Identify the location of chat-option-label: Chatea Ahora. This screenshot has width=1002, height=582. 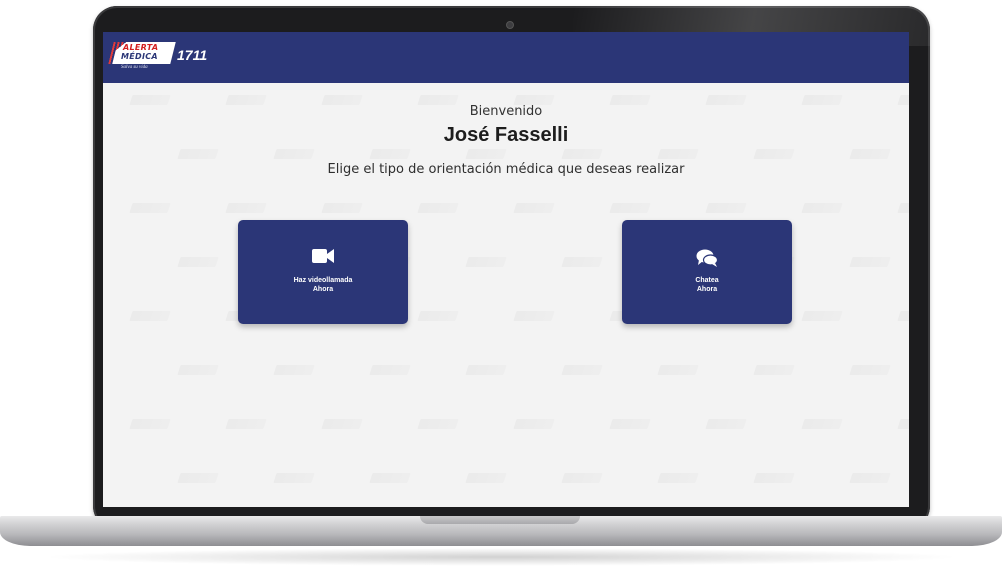
(707, 285).